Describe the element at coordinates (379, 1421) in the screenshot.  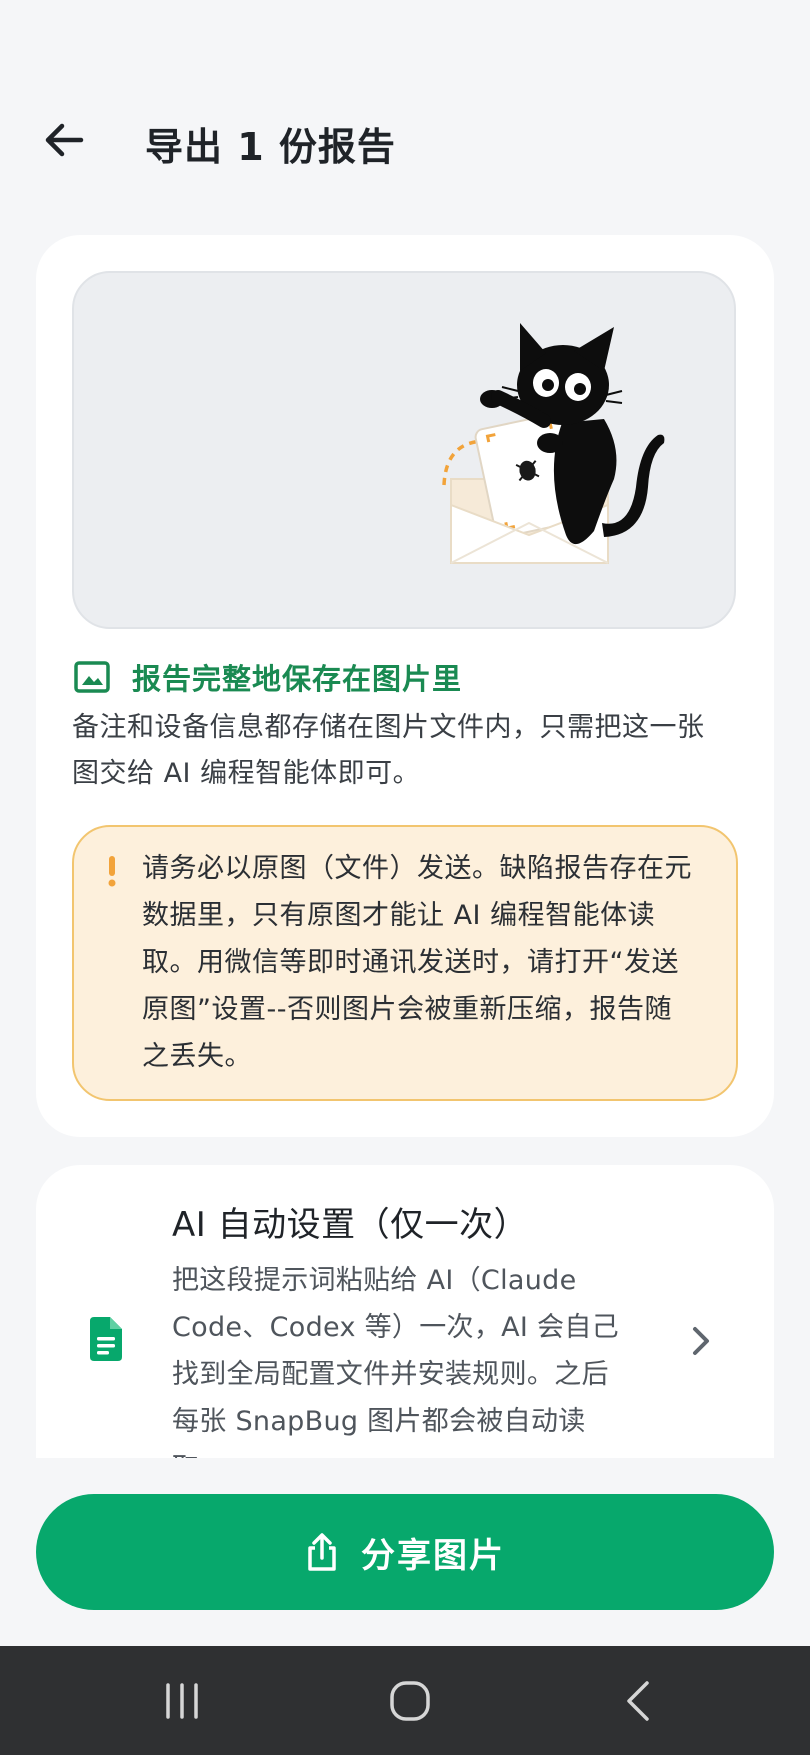
I see `auto-setup-line: 每张 SnapBug 图片都会被自动读` at that location.